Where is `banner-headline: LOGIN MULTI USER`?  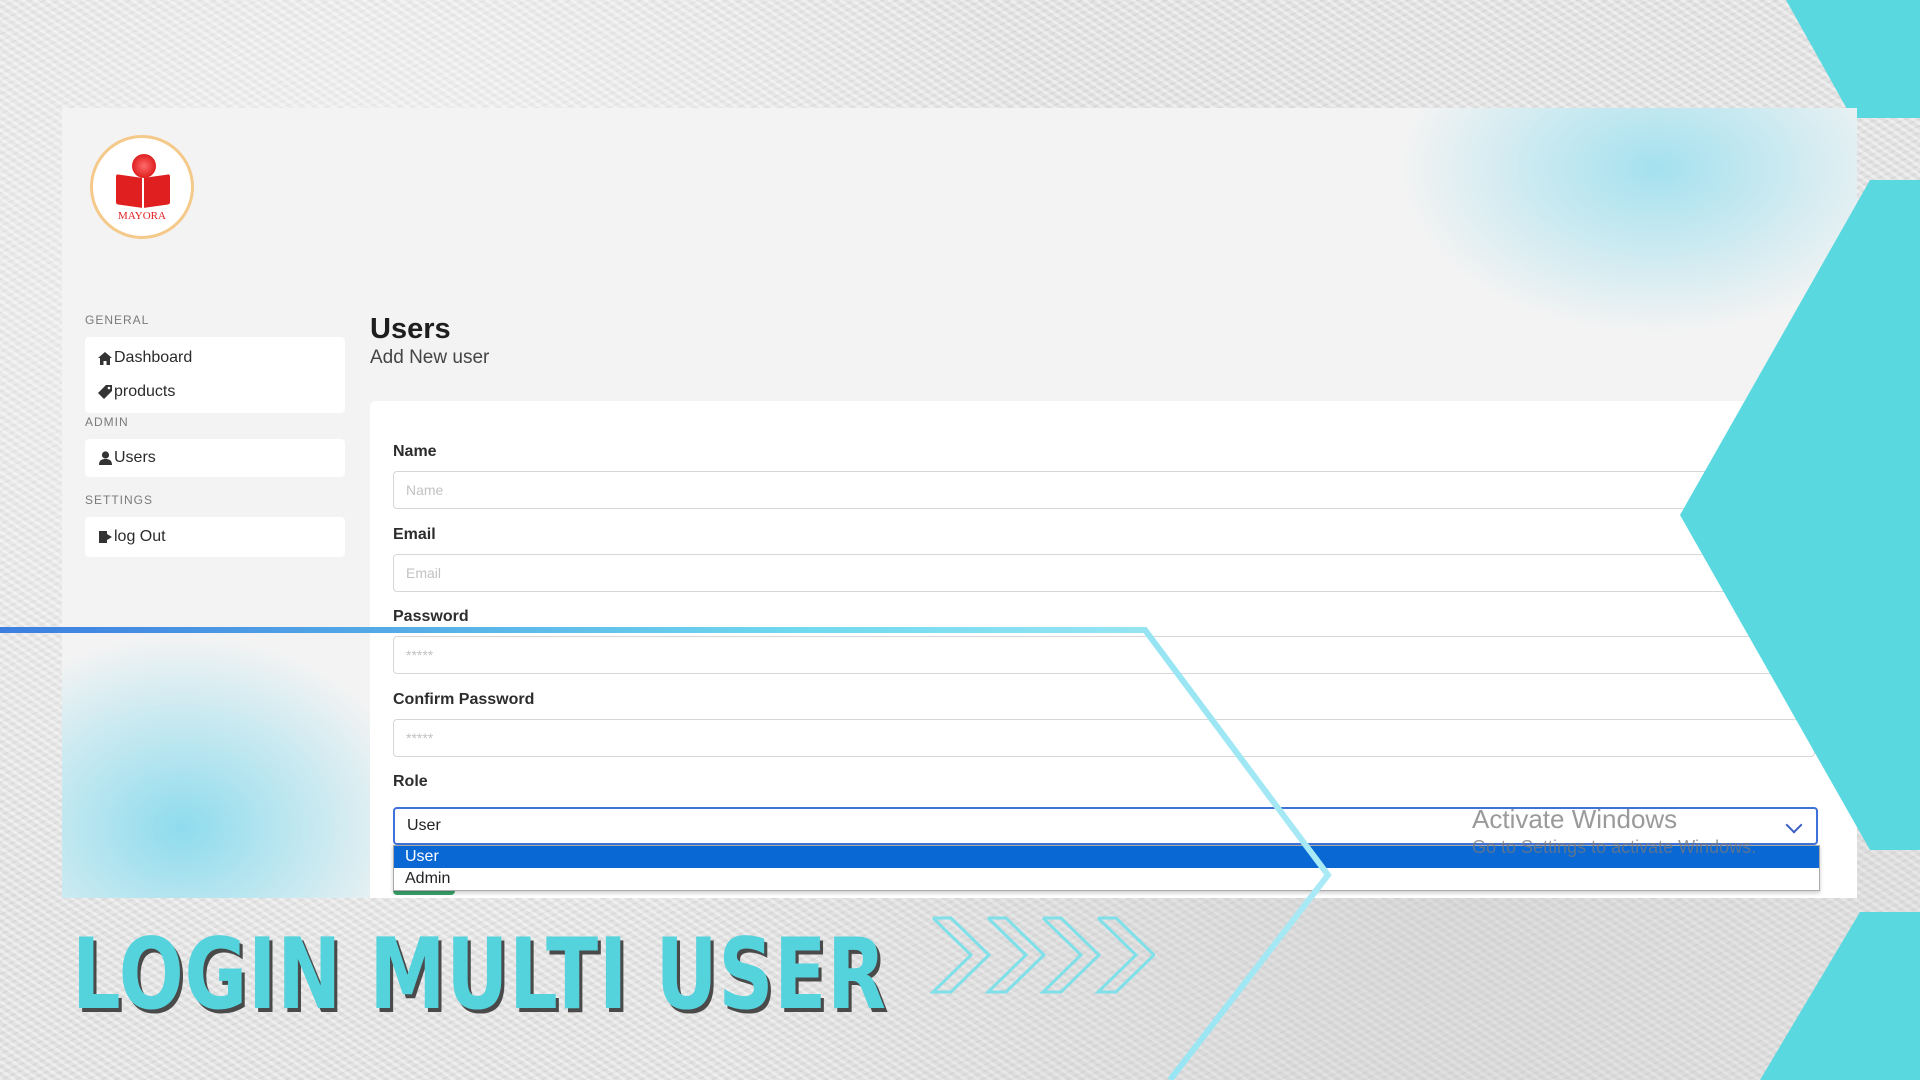 banner-headline: LOGIN MULTI USER is located at coordinates (479, 975).